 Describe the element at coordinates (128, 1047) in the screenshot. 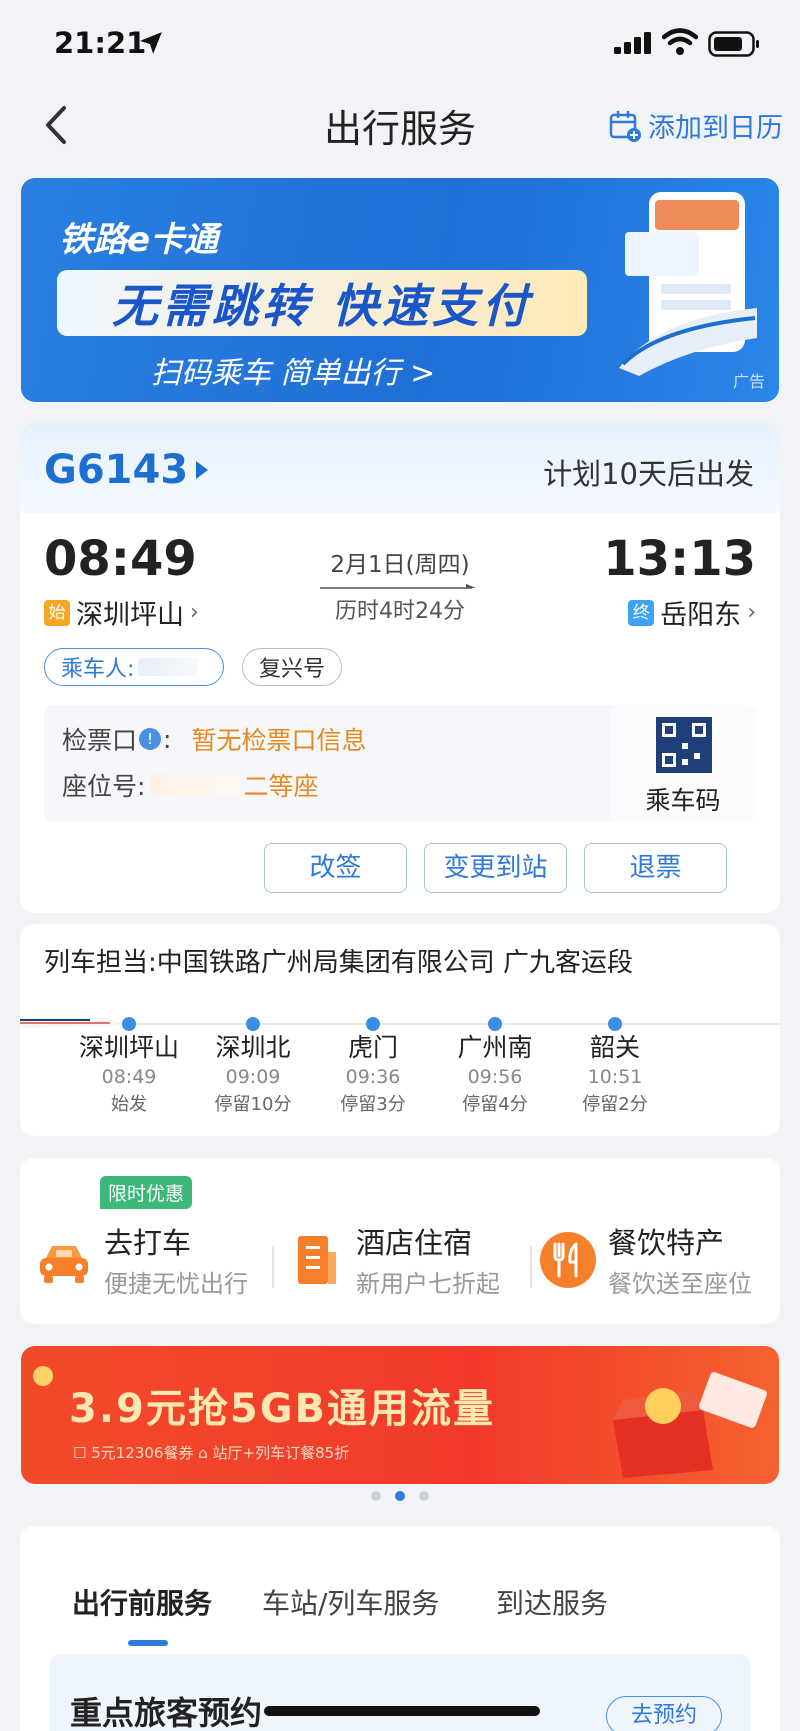

I see `stop-name: 深圳坪山` at that location.